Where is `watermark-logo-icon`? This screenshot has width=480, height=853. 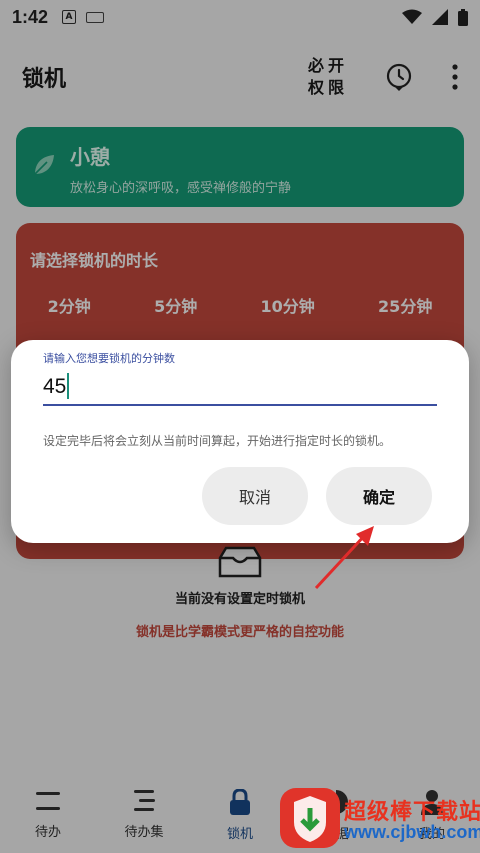 watermark-logo-icon is located at coordinates (310, 819).